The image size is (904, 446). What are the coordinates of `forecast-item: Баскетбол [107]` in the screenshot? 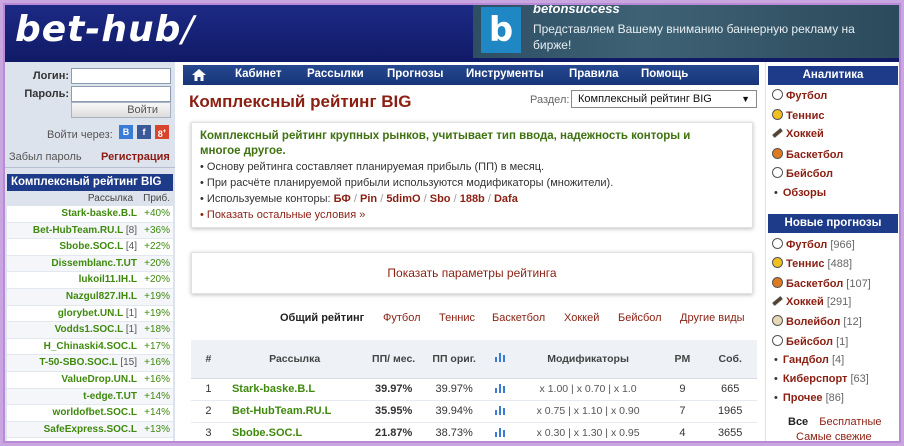 It's located at (821, 283).